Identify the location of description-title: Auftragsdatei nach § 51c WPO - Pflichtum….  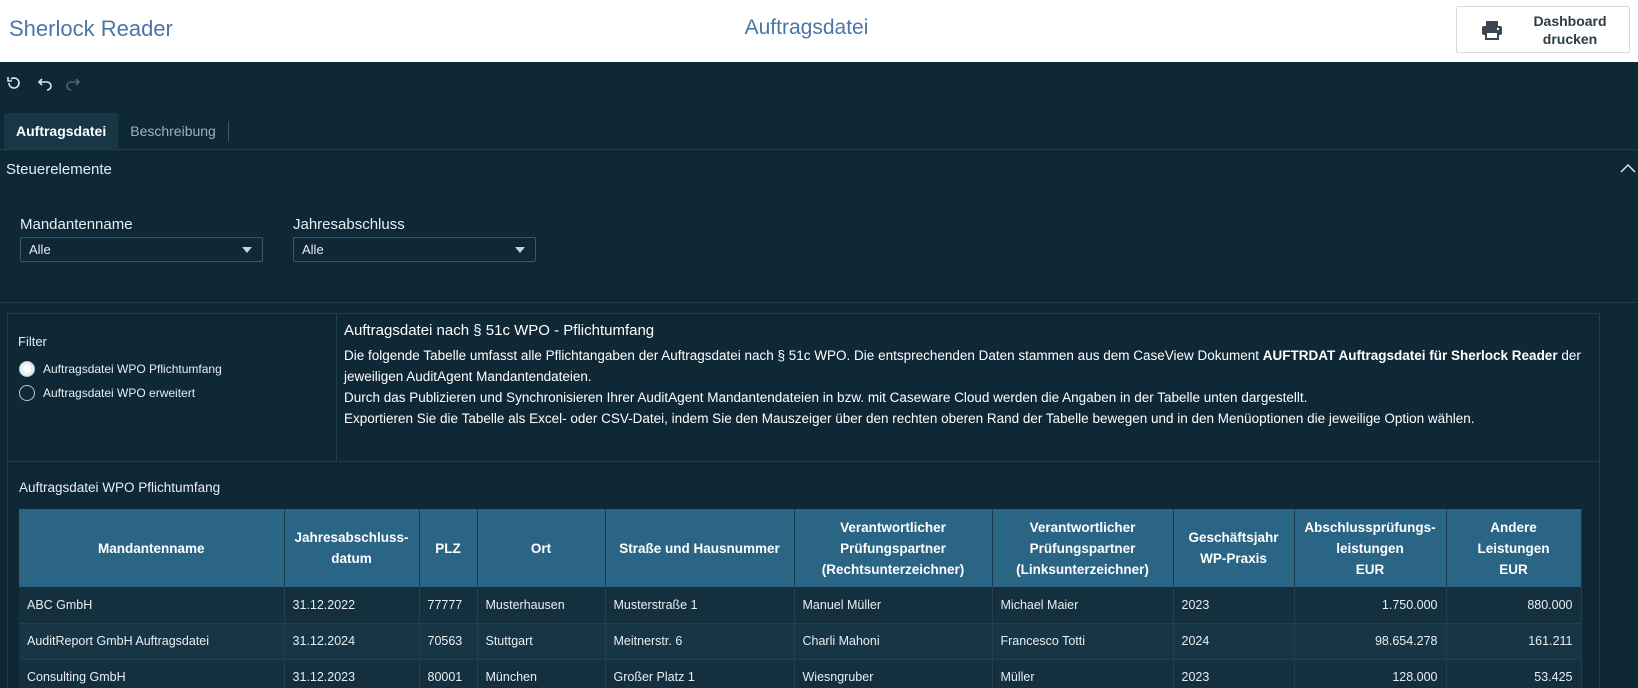
(499, 330).